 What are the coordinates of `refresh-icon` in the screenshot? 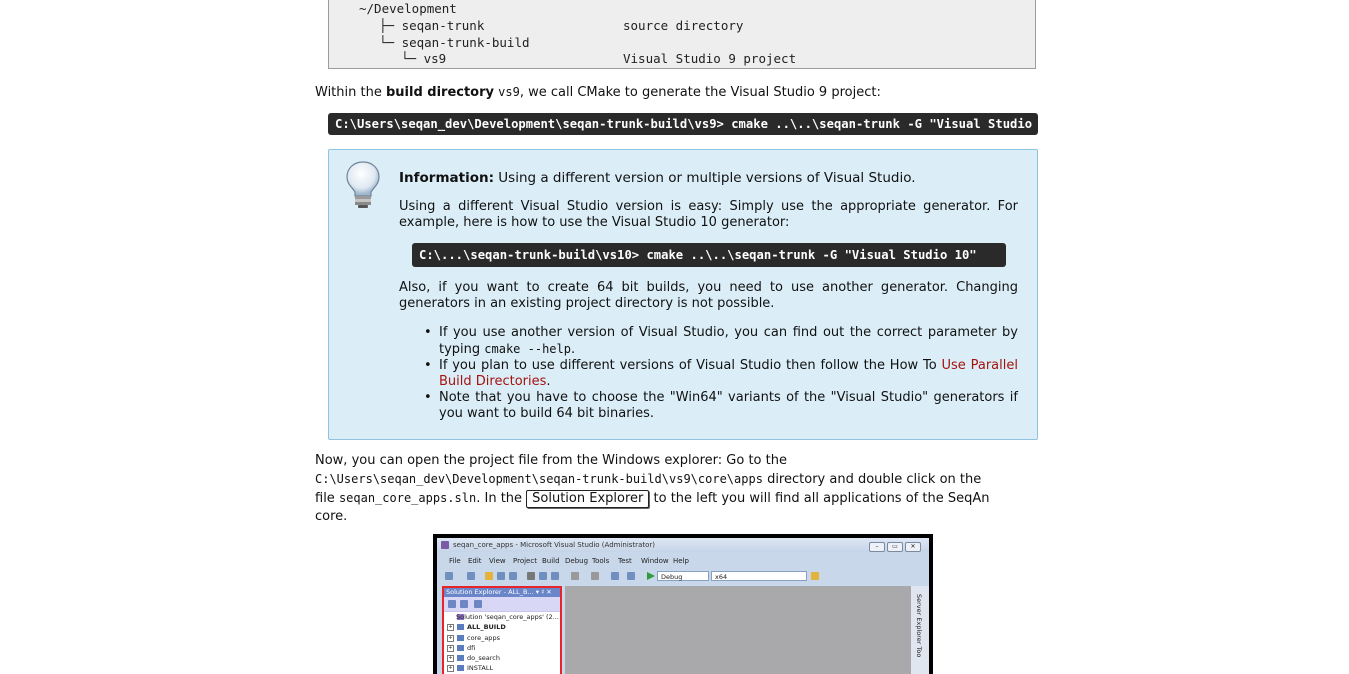 It's located at (478, 604).